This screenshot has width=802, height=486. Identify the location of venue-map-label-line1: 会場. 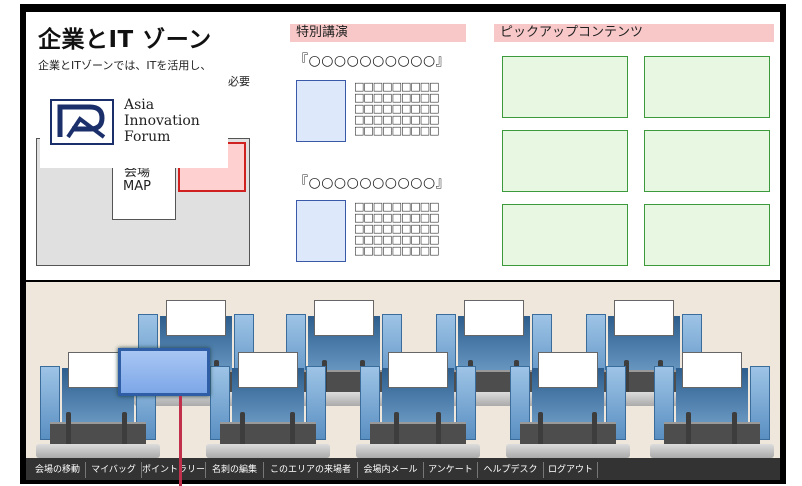
(136, 172).